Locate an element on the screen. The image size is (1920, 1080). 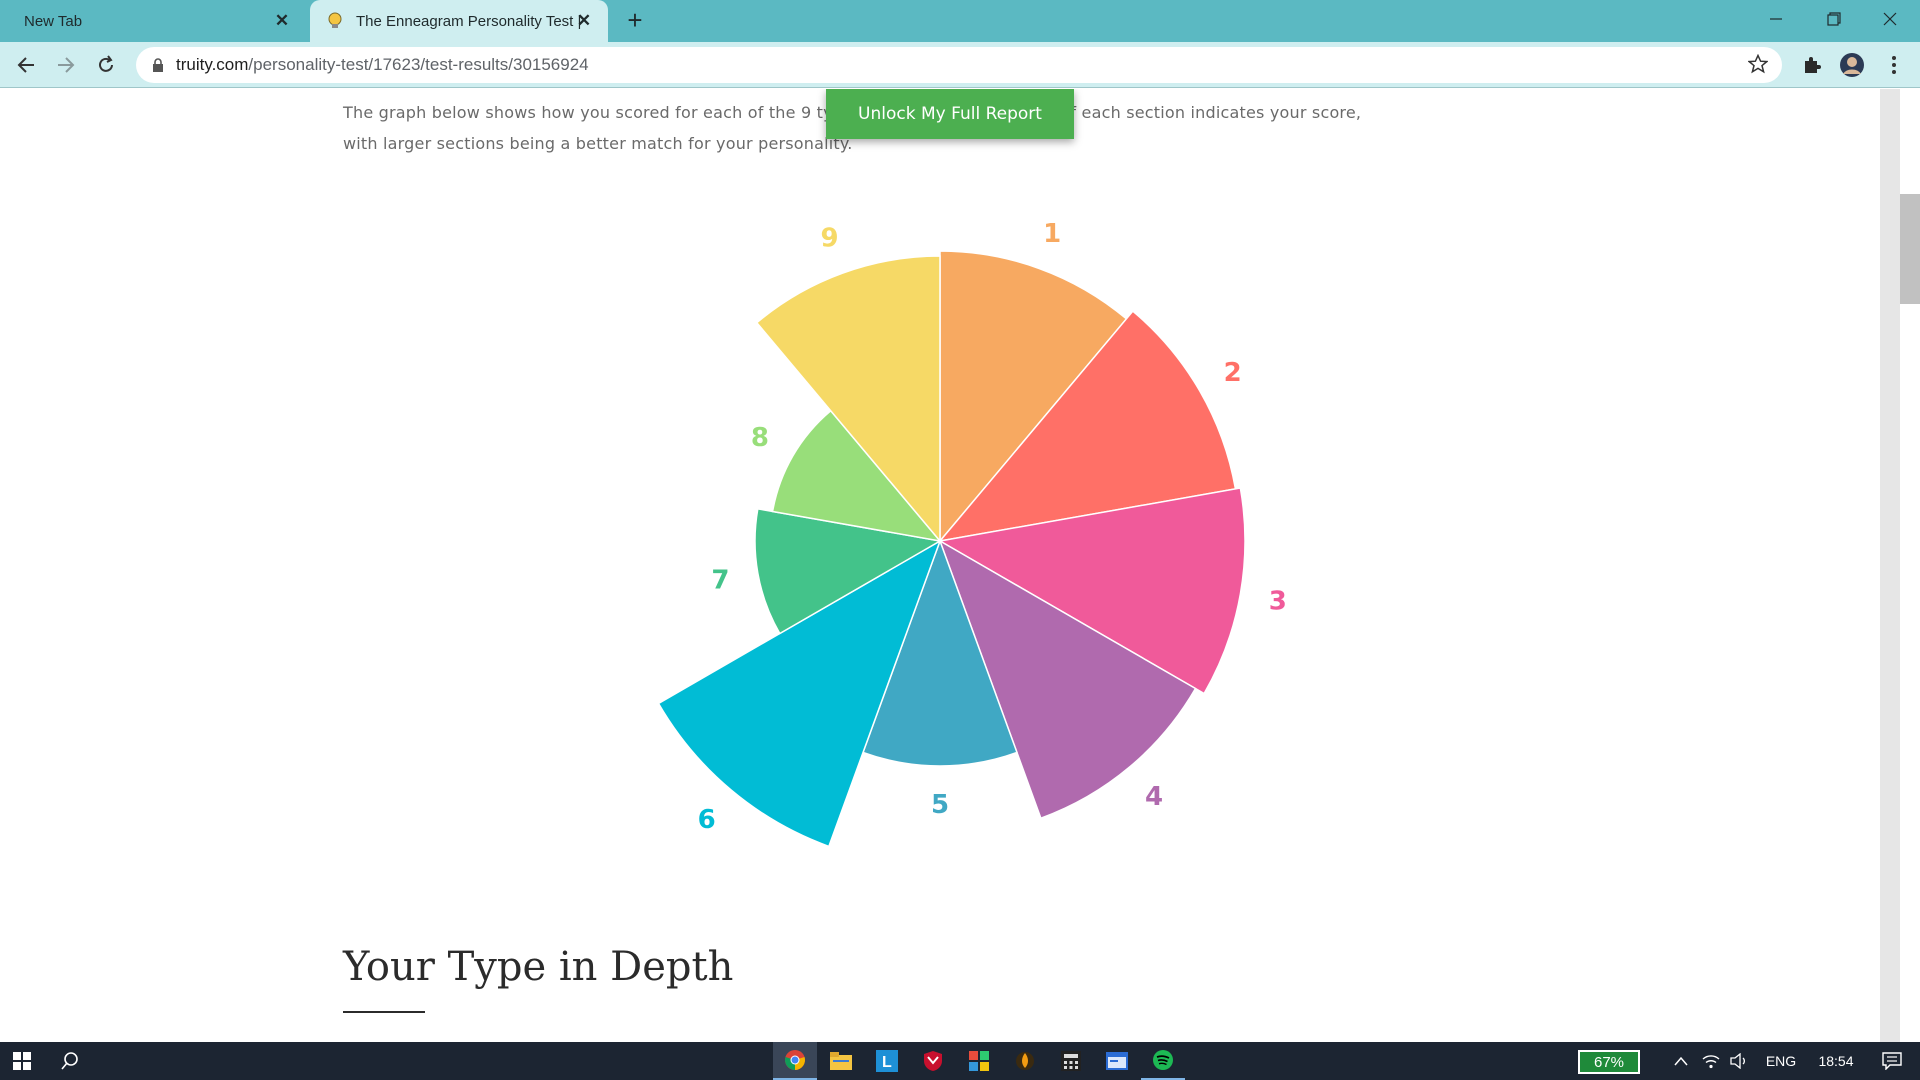
show-hidden-icons is located at coordinates (1681, 1061).